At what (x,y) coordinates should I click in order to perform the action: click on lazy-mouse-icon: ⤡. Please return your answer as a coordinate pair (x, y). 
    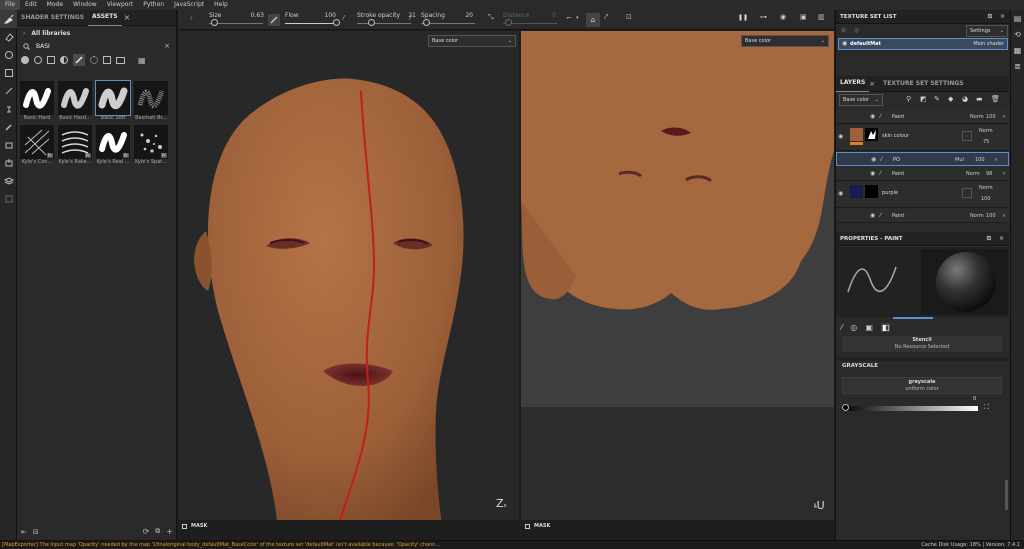
    Looking at the image, I should click on (491, 17).